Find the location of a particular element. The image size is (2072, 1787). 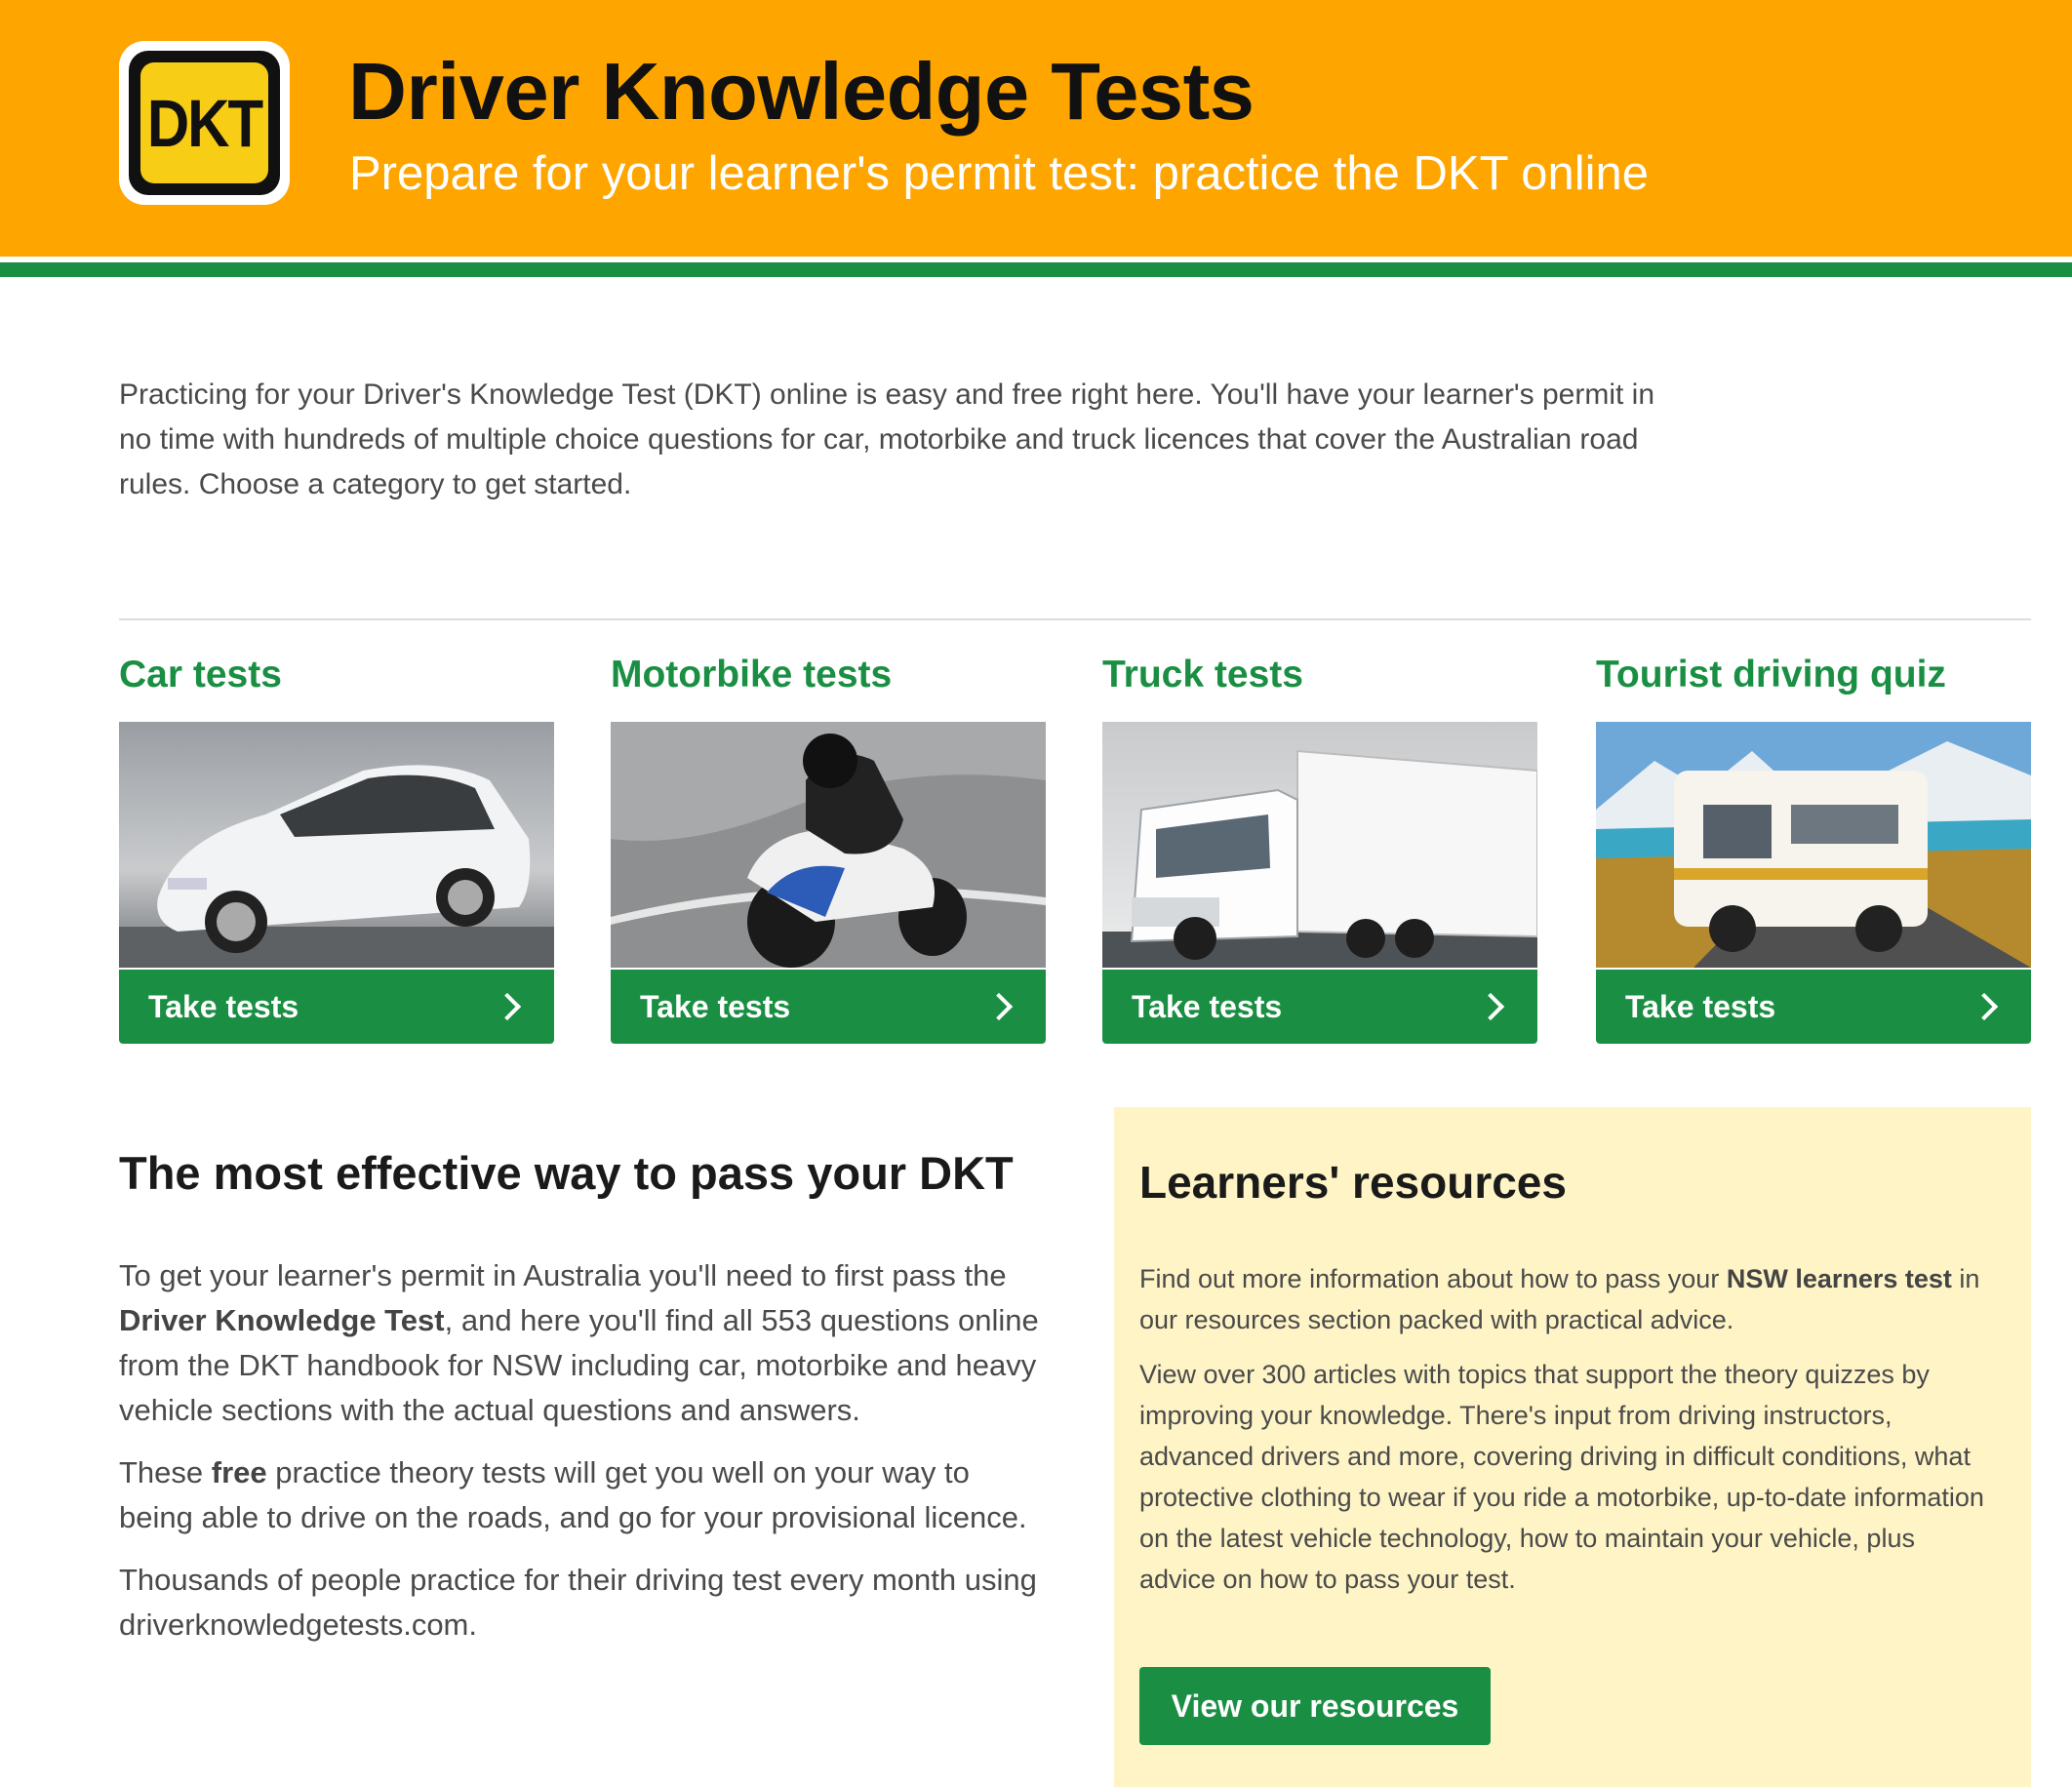

category-title-car: Car tests is located at coordinates (336, 688).